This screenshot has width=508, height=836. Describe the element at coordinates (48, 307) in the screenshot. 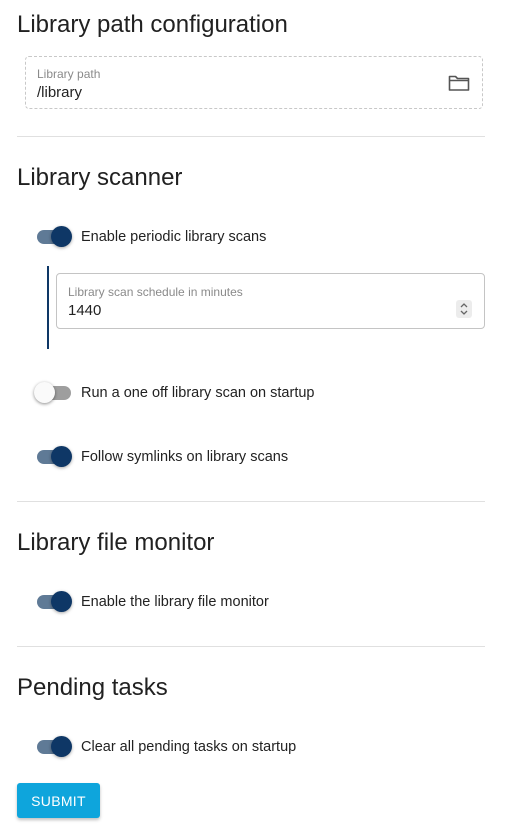

I see `schedule-indent-bar` at that location.